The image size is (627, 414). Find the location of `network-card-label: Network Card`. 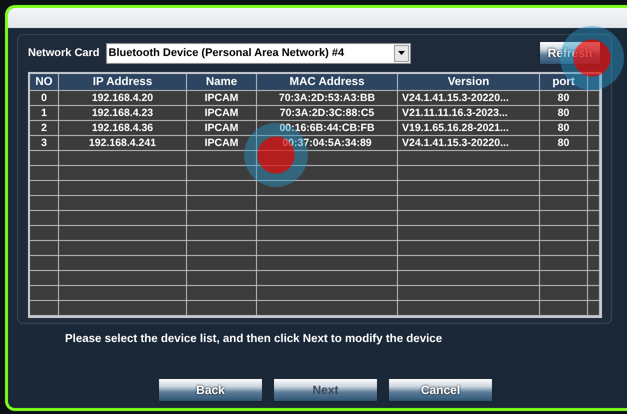

network-card-label: Network Card is located at coordinates (64, 53).